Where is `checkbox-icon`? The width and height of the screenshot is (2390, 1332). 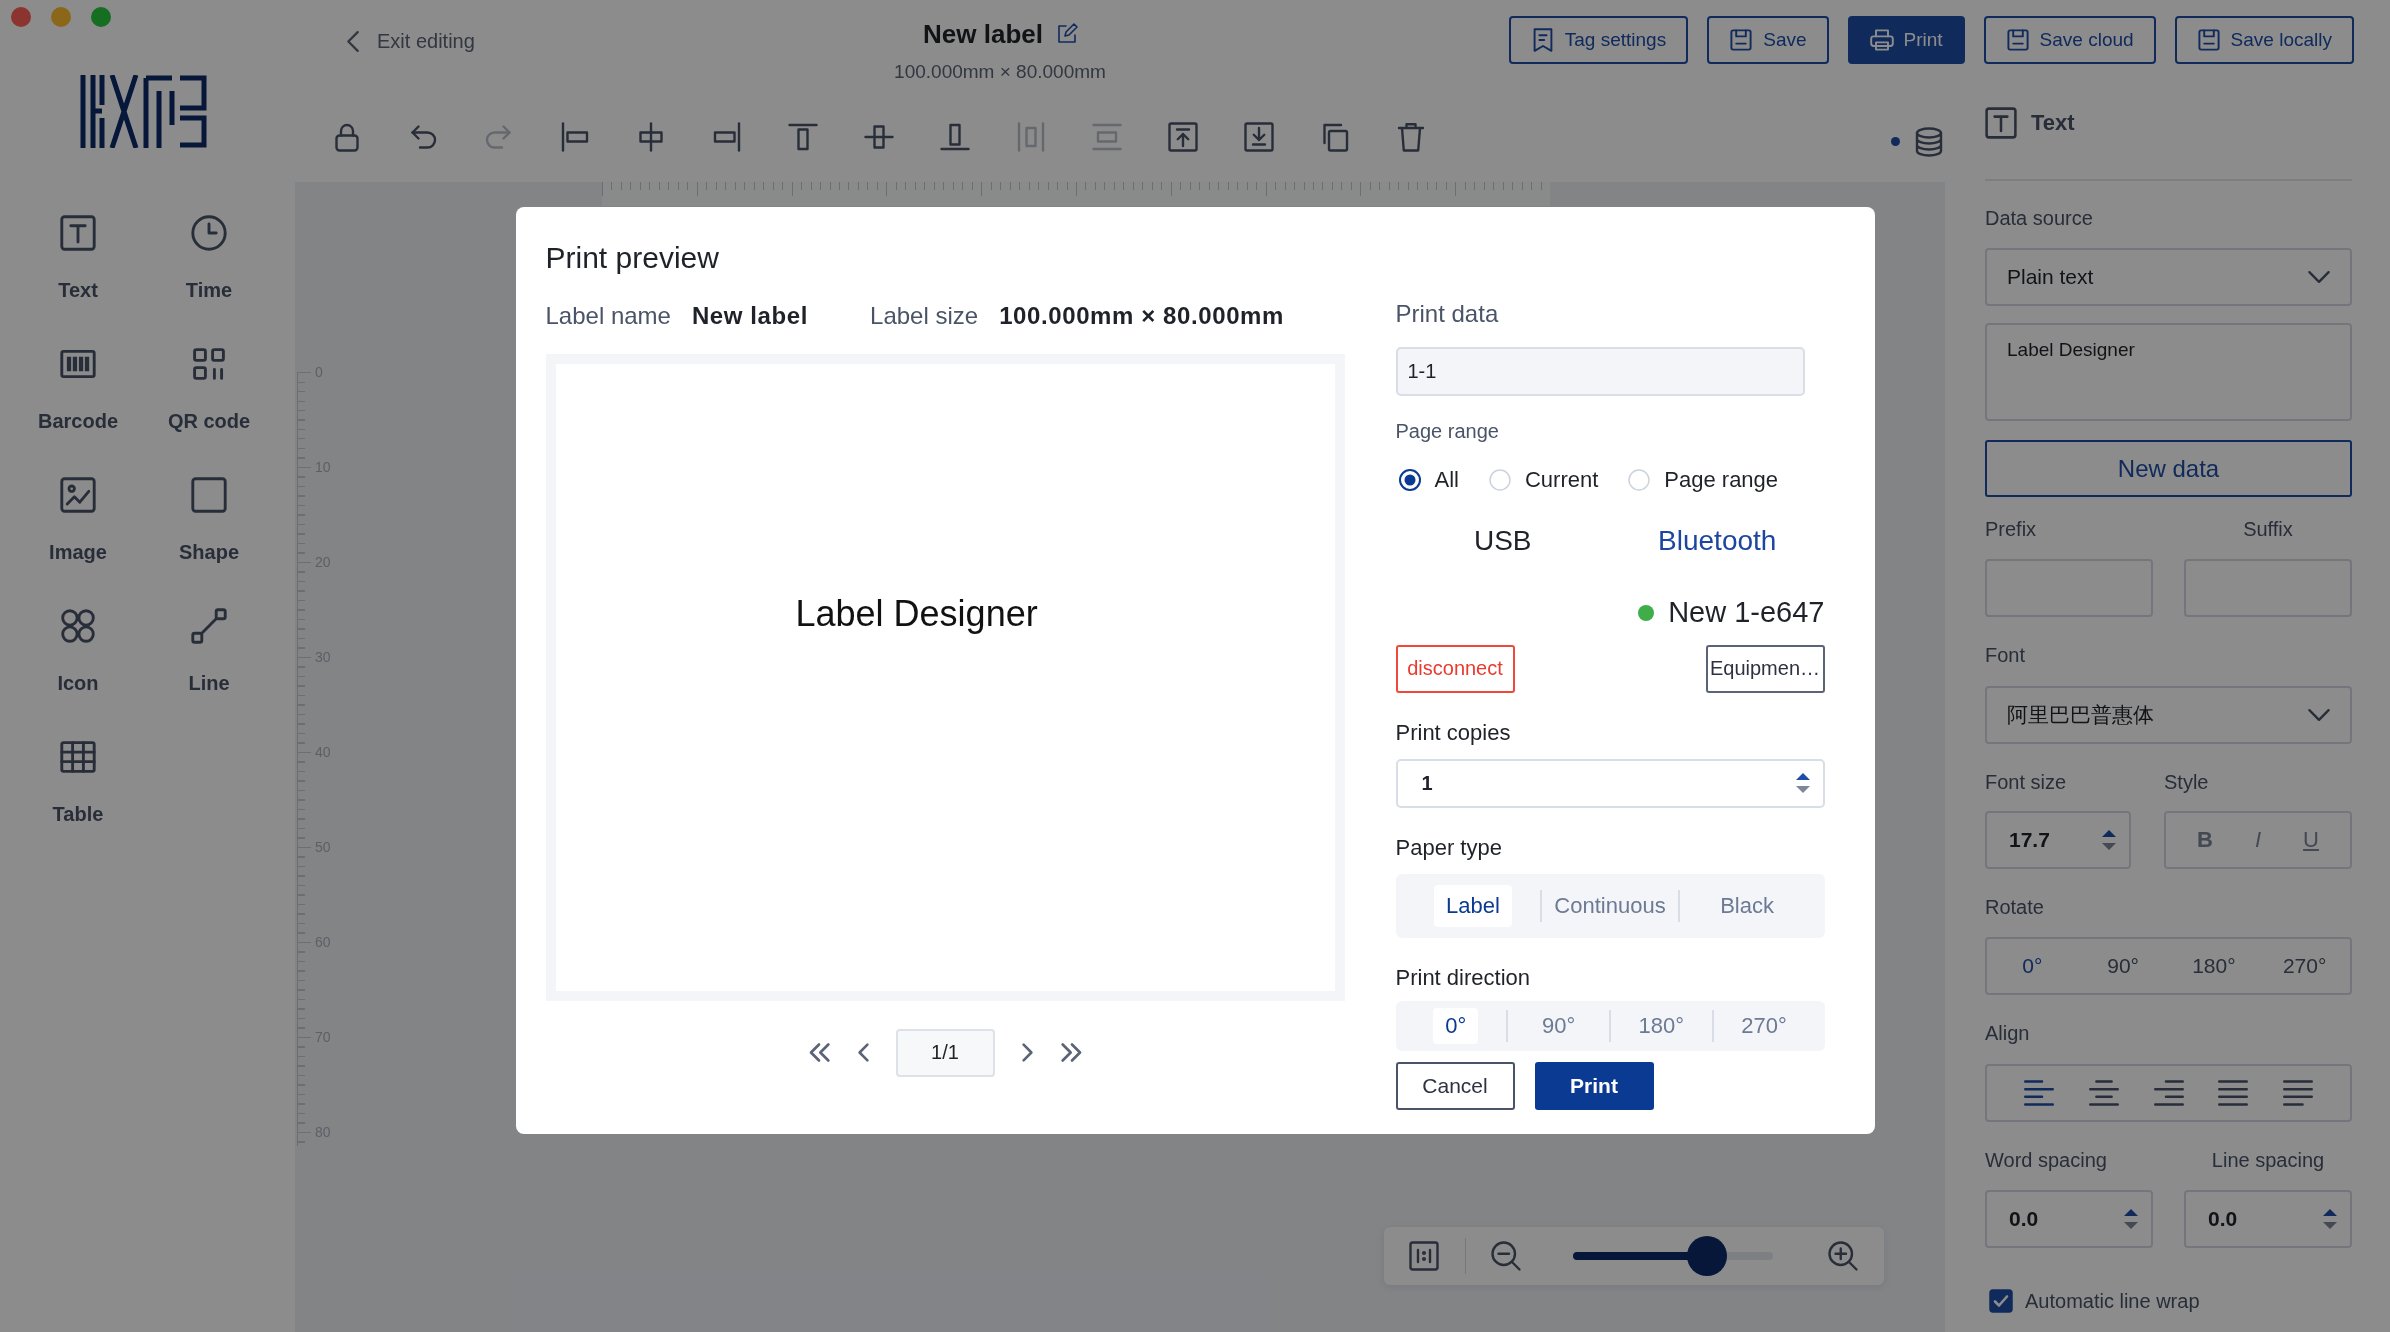 checkbox-icon is located at coordinates (2001, 1301).